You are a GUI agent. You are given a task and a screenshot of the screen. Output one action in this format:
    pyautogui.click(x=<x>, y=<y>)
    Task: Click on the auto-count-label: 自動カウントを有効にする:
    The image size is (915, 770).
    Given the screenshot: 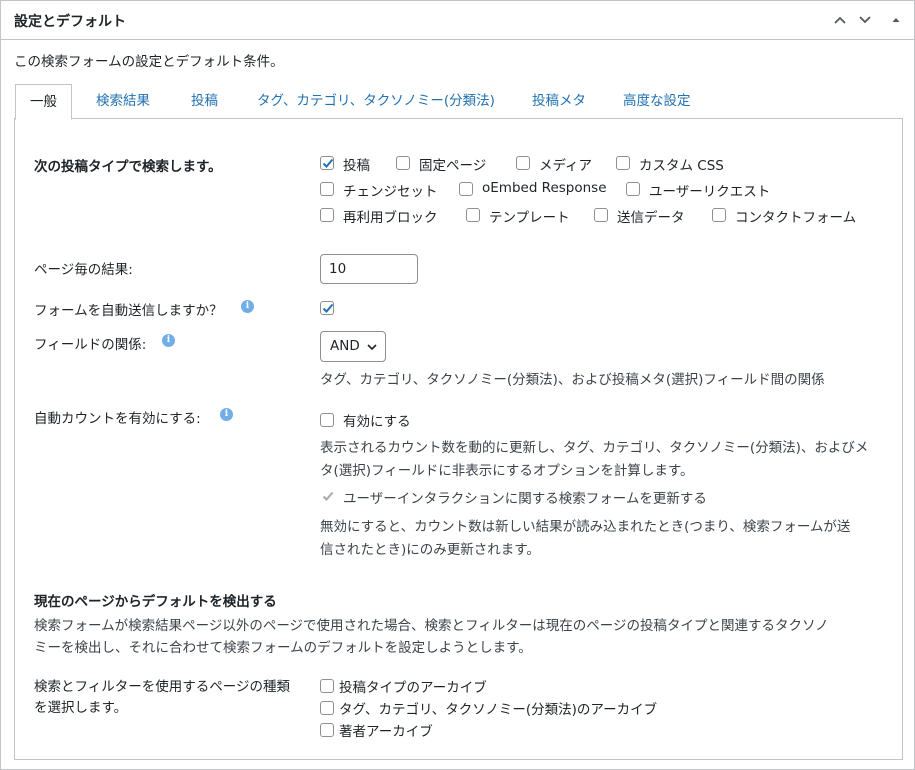 What is the action you would take?
    pyautogui.click(x=117, y=419)
    